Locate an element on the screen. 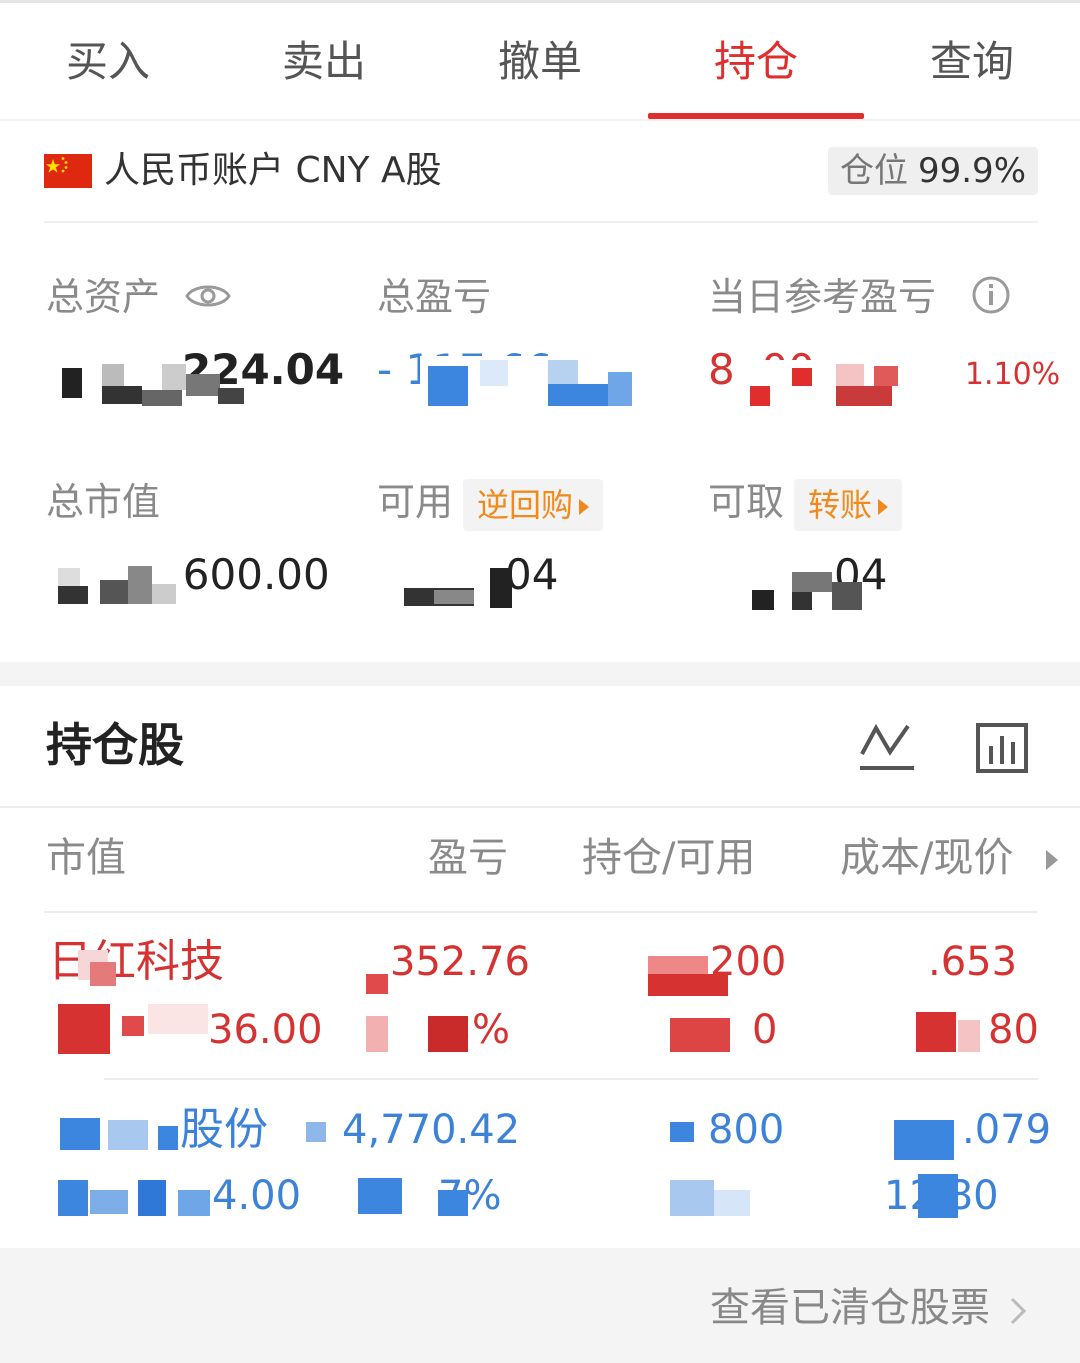  column-cost-price: 成本/现价 is located at coordinates (927, 858).